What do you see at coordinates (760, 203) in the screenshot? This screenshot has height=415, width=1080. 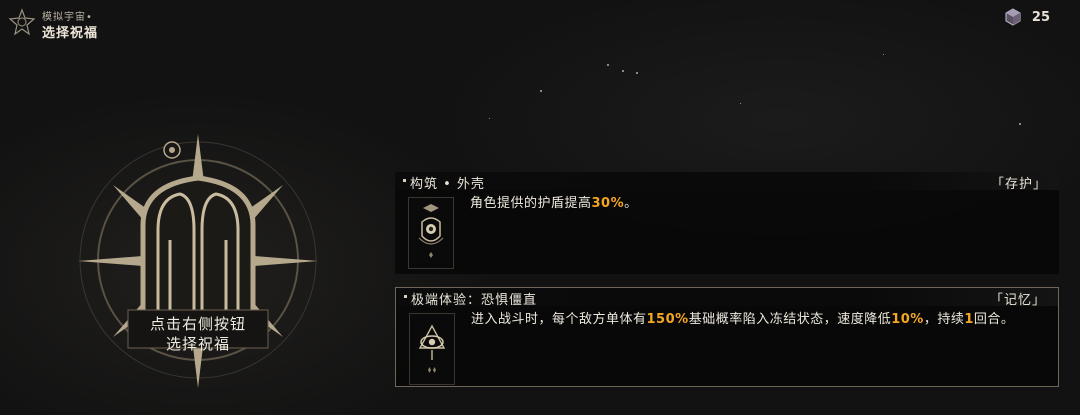 I see `blessing-description: 角色提供的护盾提高30%。` at bounding box center [760, 203].